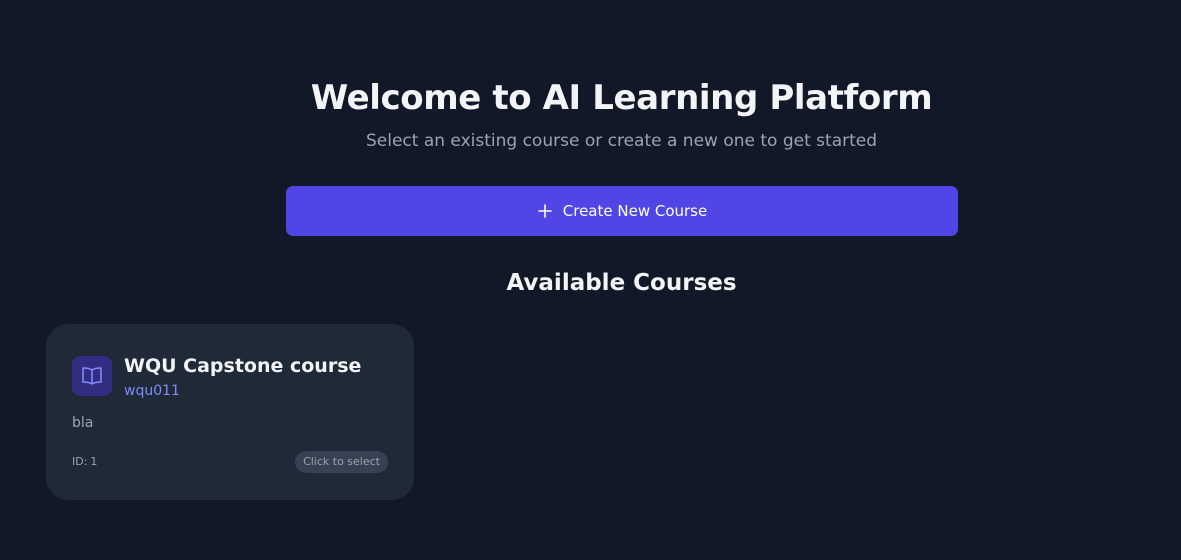 This screenshot has width=1181, height=560. What do you see at coordinates (544, 211) in the screenshot?
I see `plus-icon` at bounding box center [544, 211].